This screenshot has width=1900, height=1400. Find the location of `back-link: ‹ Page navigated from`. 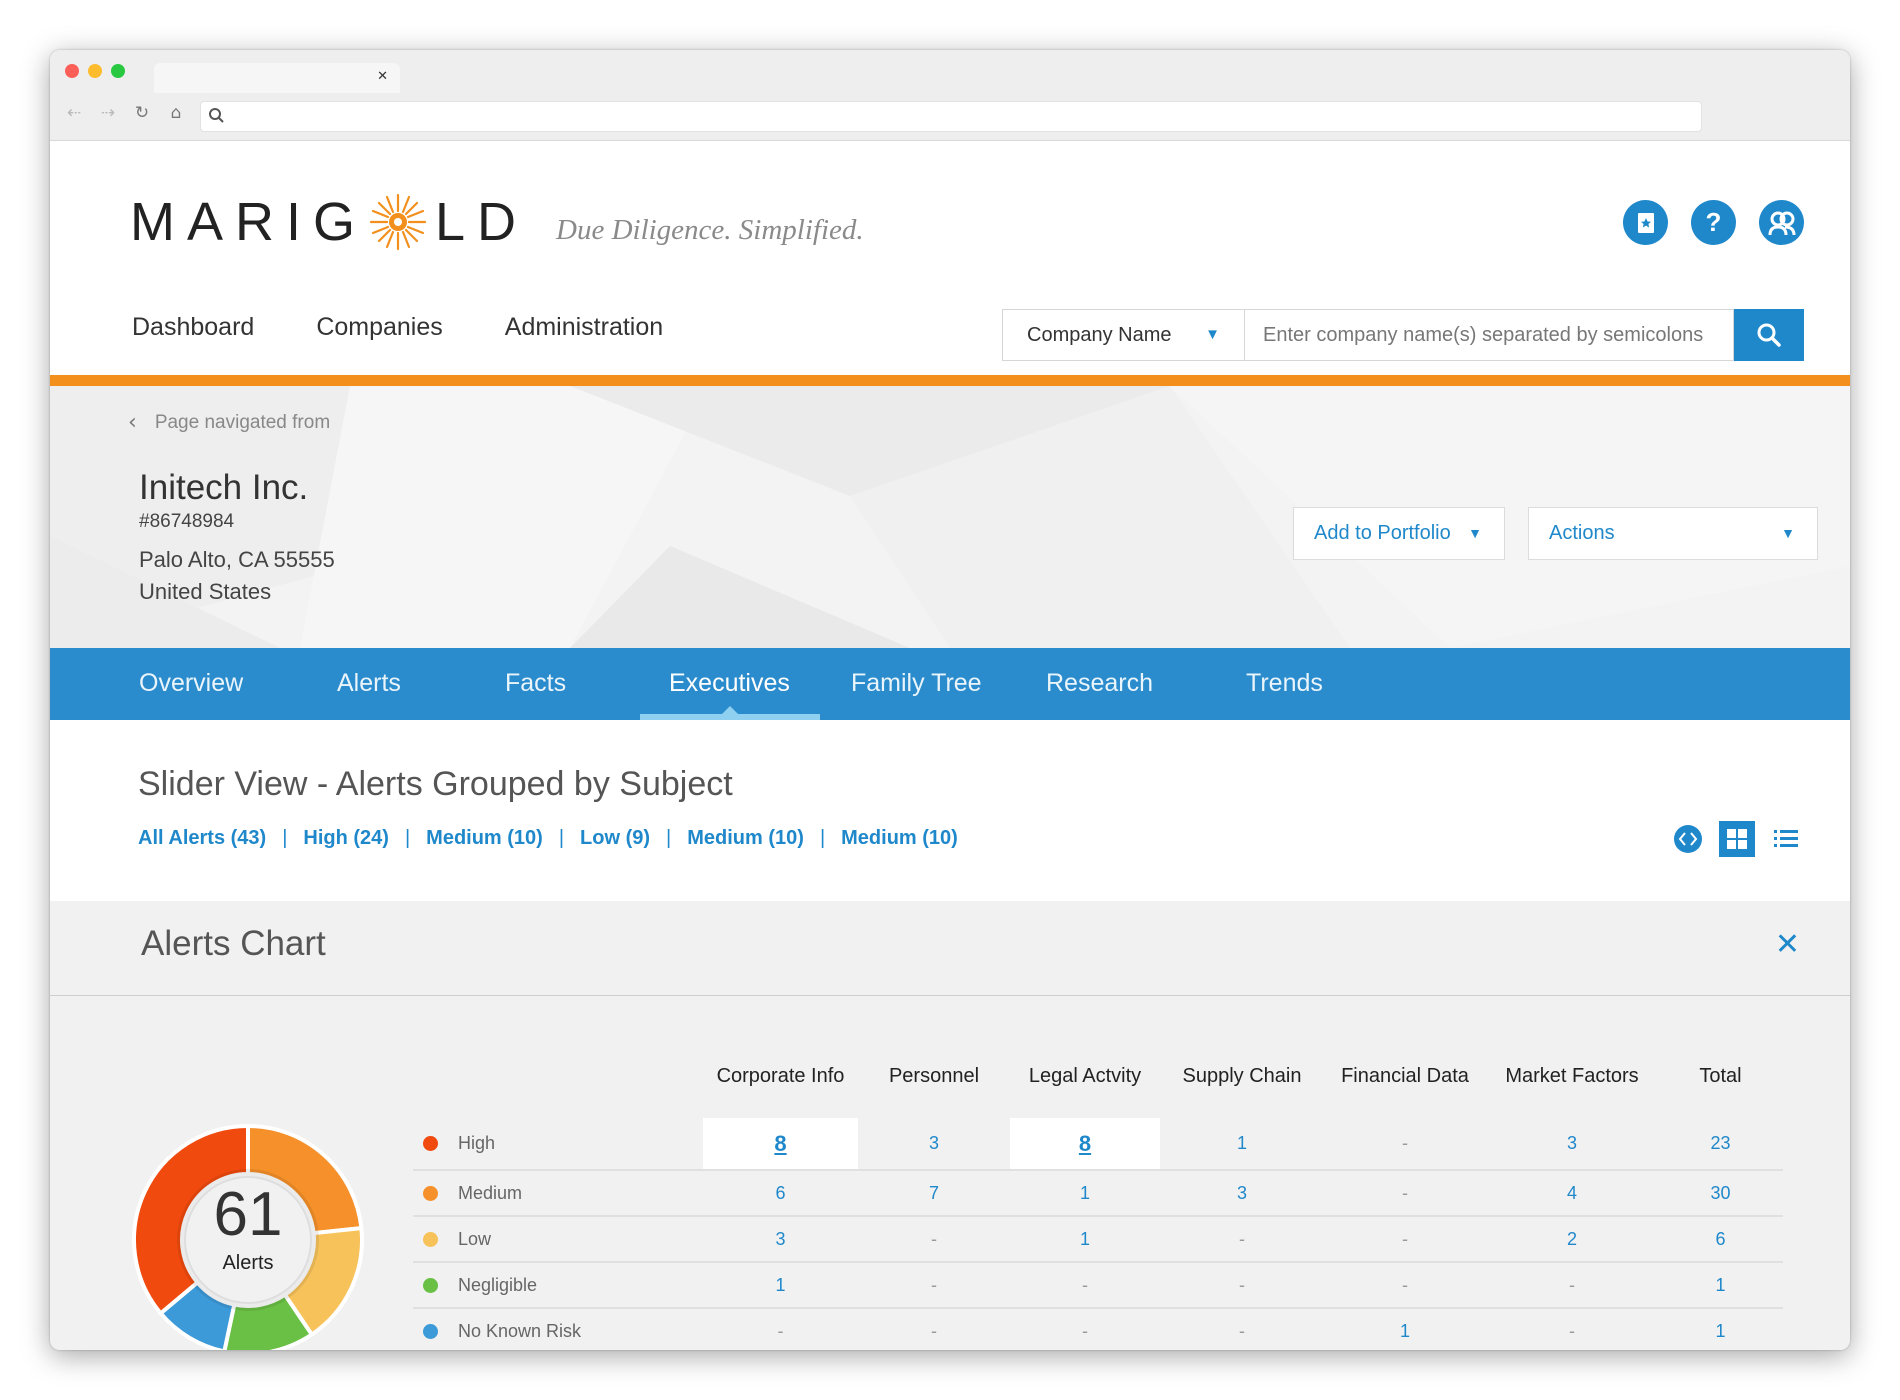

back-link: ‹ Page navigated from is located at coordinates (229, 422).